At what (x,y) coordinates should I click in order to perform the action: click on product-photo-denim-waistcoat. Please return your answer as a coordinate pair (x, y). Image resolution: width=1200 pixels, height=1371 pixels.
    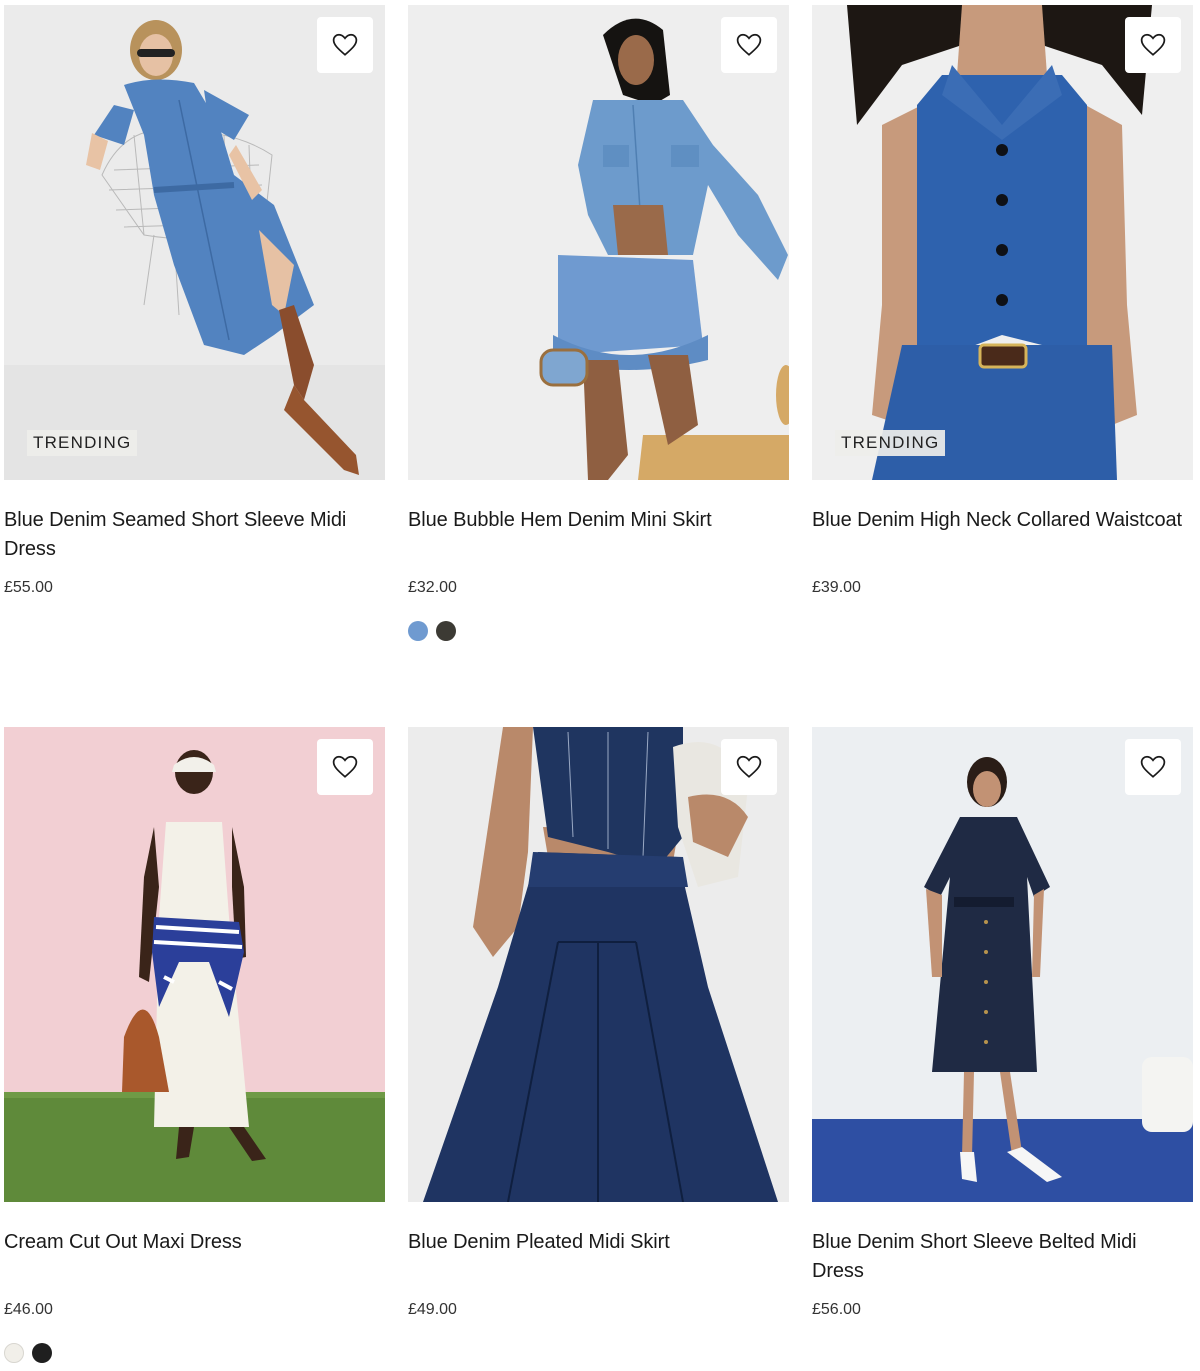
    Looking at the image, I should click on (1002, 242).